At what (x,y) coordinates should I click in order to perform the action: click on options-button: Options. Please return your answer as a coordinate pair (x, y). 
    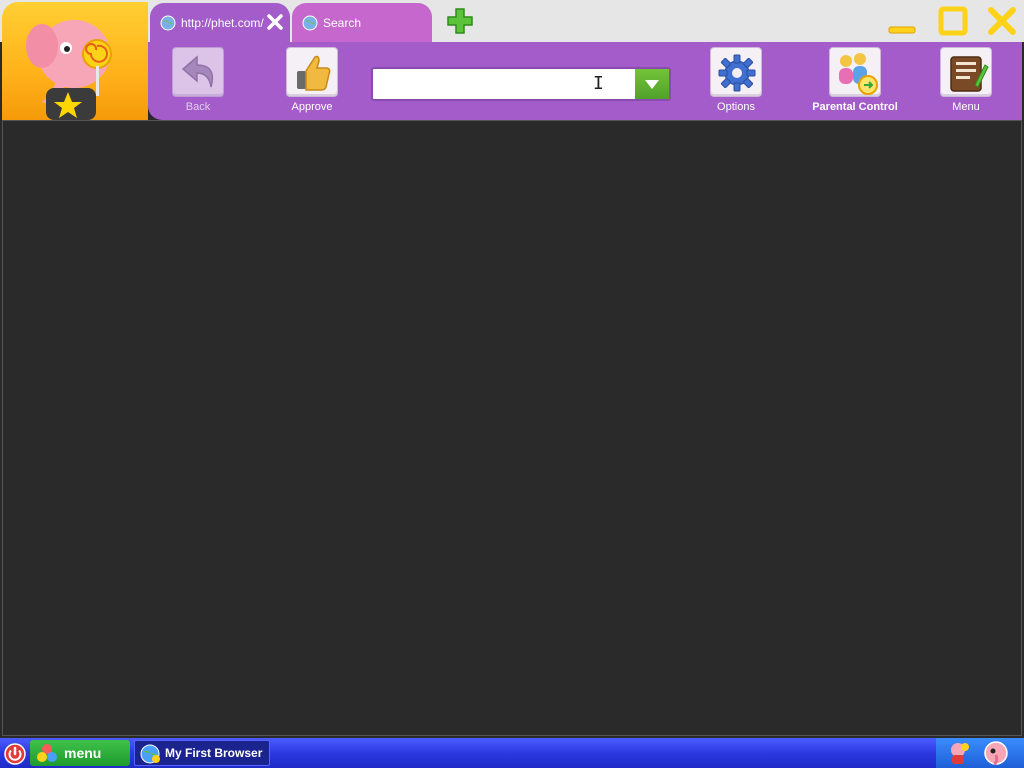
    Looking at the image, I should click on (736, 80).